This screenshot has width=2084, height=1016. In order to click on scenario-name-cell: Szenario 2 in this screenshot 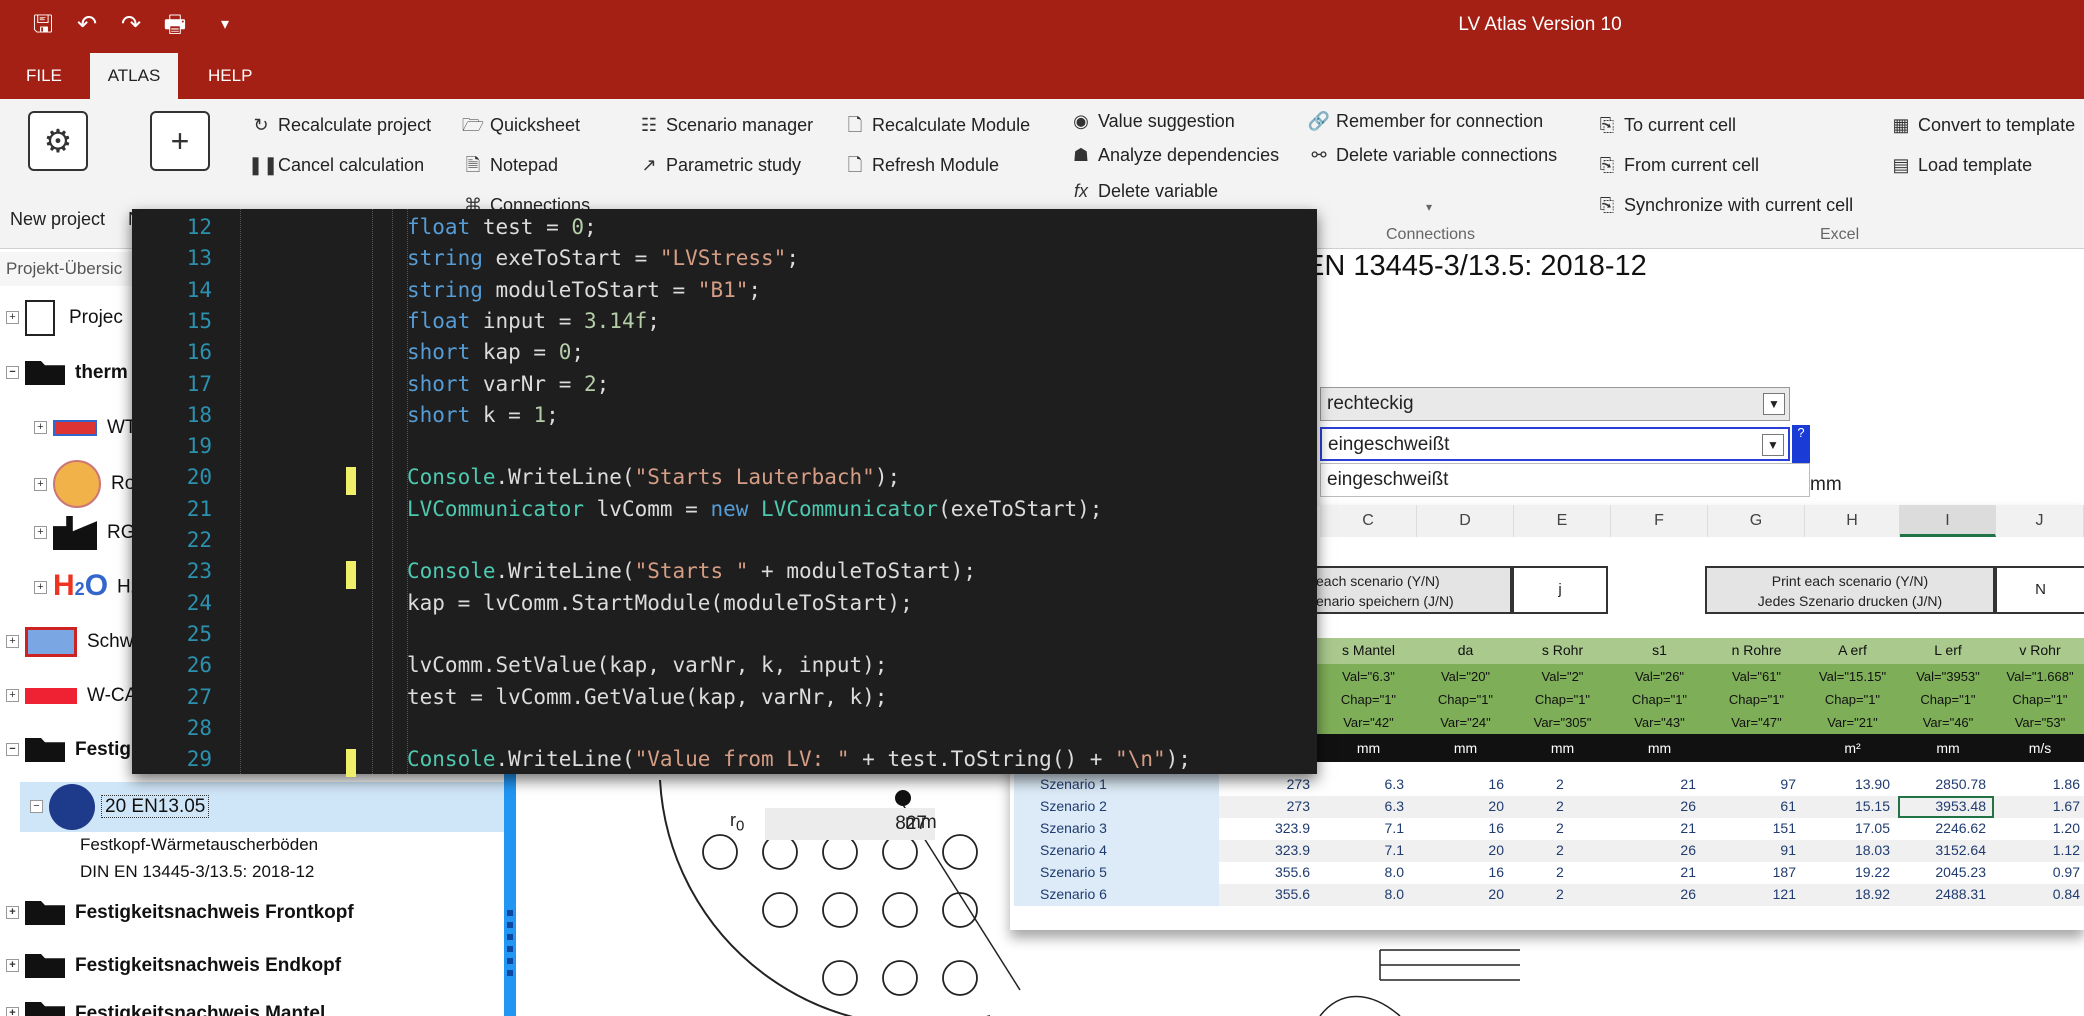, I will do `click(1073, 806)`.